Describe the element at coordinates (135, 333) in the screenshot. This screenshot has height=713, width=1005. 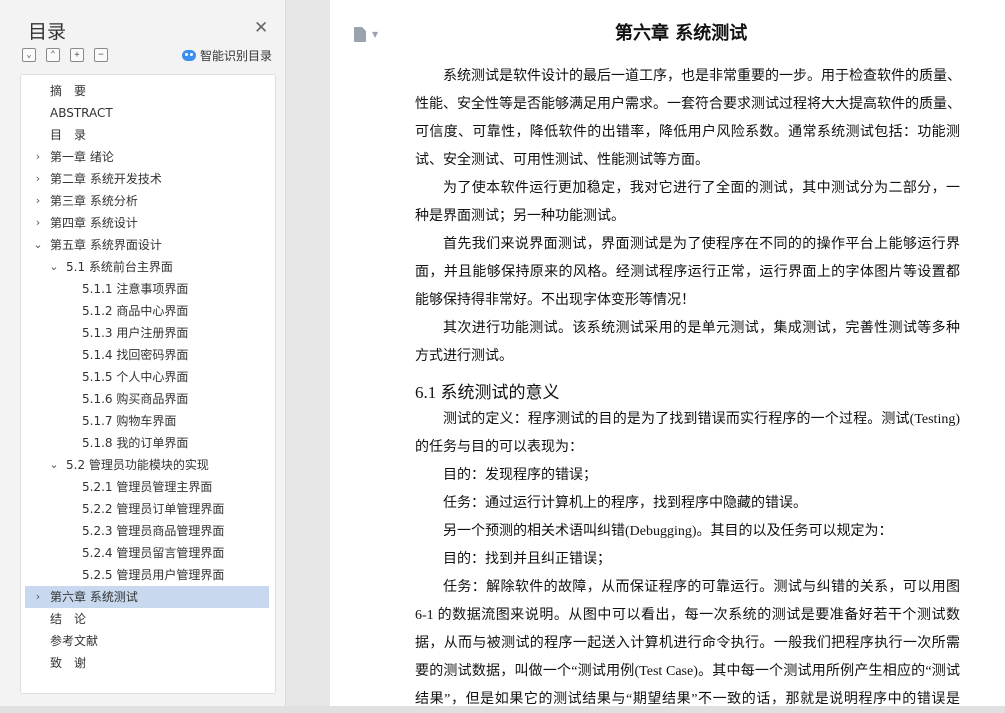
I see `toc-item-label: 5.1.3 用户注册界面` at that location.